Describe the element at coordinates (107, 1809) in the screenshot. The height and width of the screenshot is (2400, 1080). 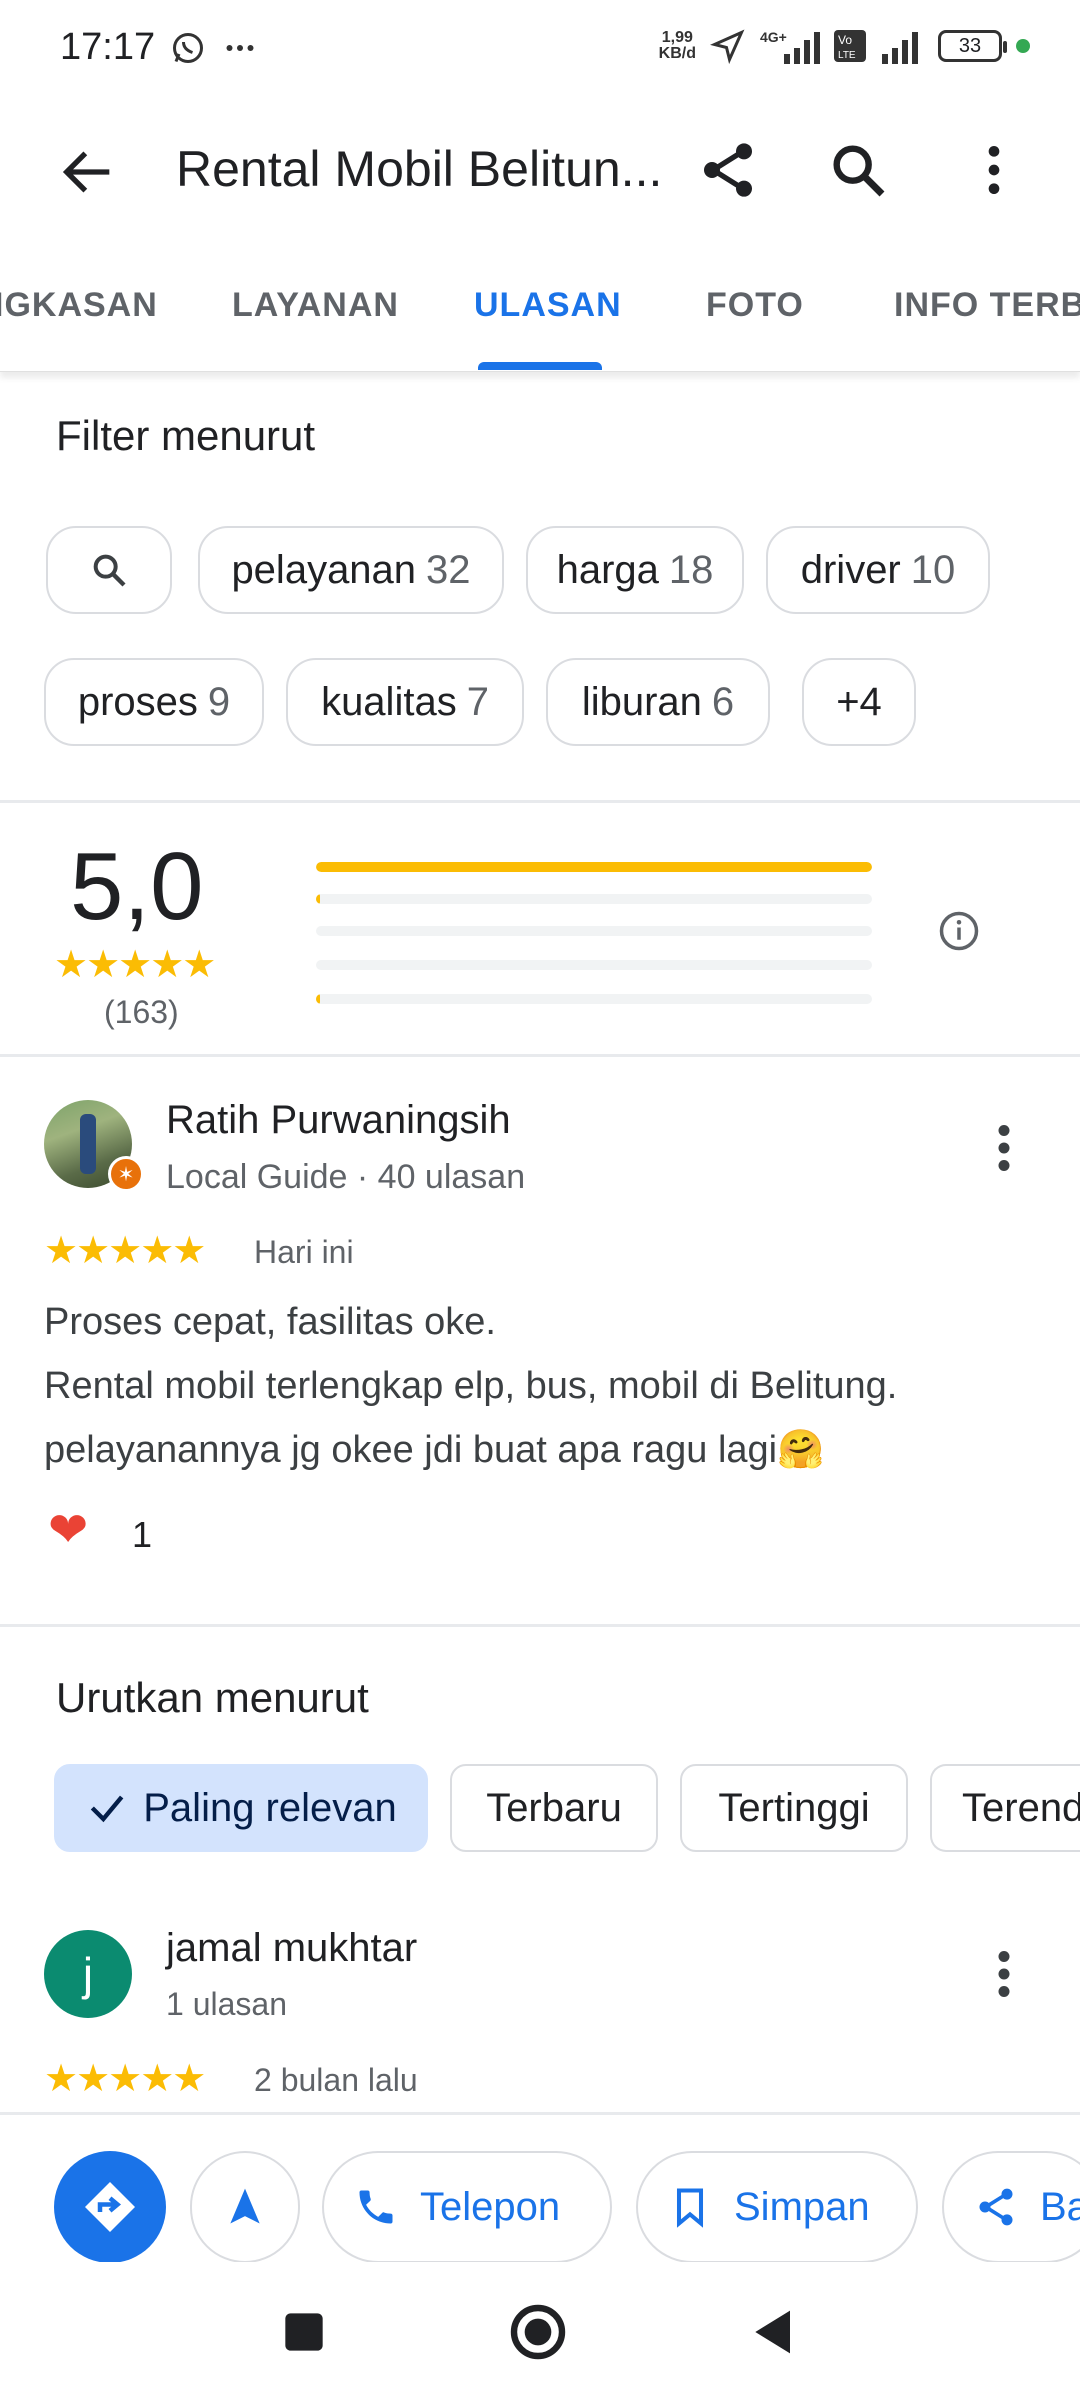
I see `check-icon` at that location.